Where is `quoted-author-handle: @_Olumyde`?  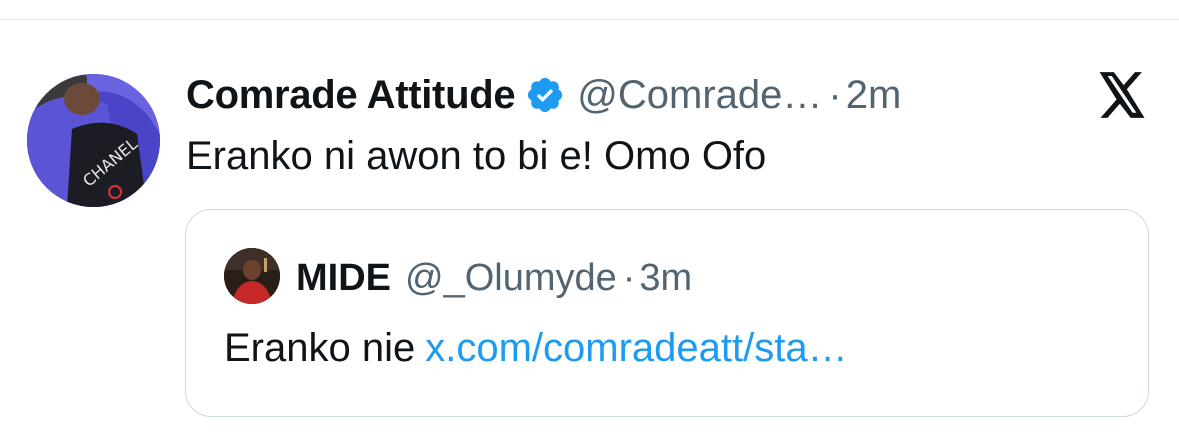
quoted-author-handle: @_Olumyde is located at coordinates (511, 278).